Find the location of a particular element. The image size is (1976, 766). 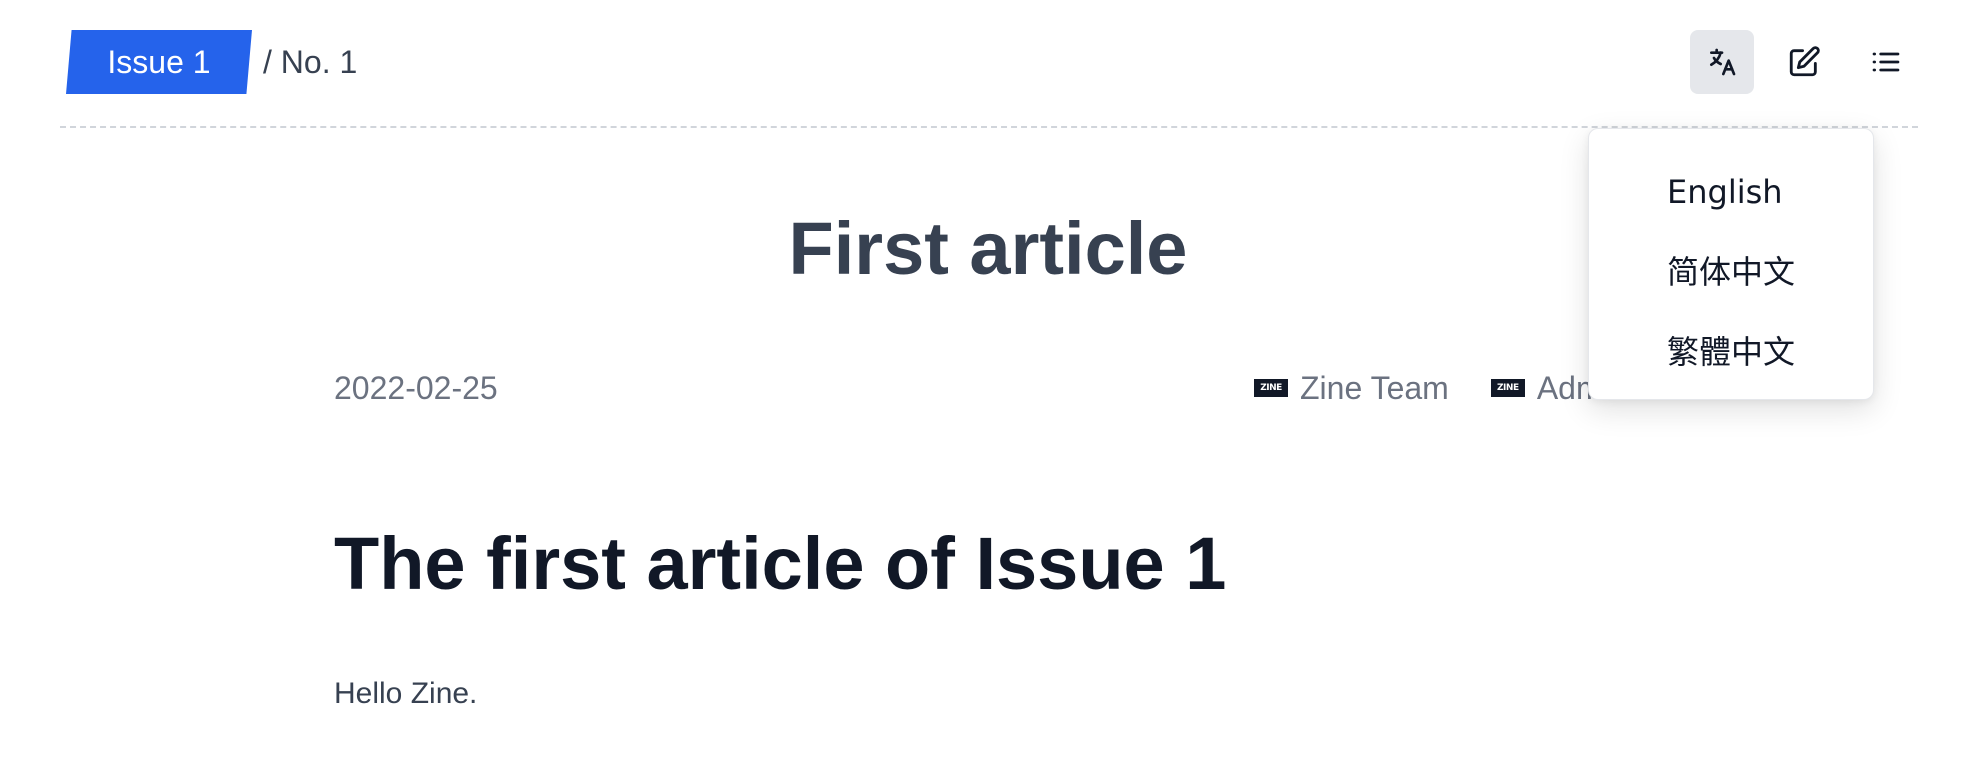

translate-icon is located at coordinates (1722, 62).